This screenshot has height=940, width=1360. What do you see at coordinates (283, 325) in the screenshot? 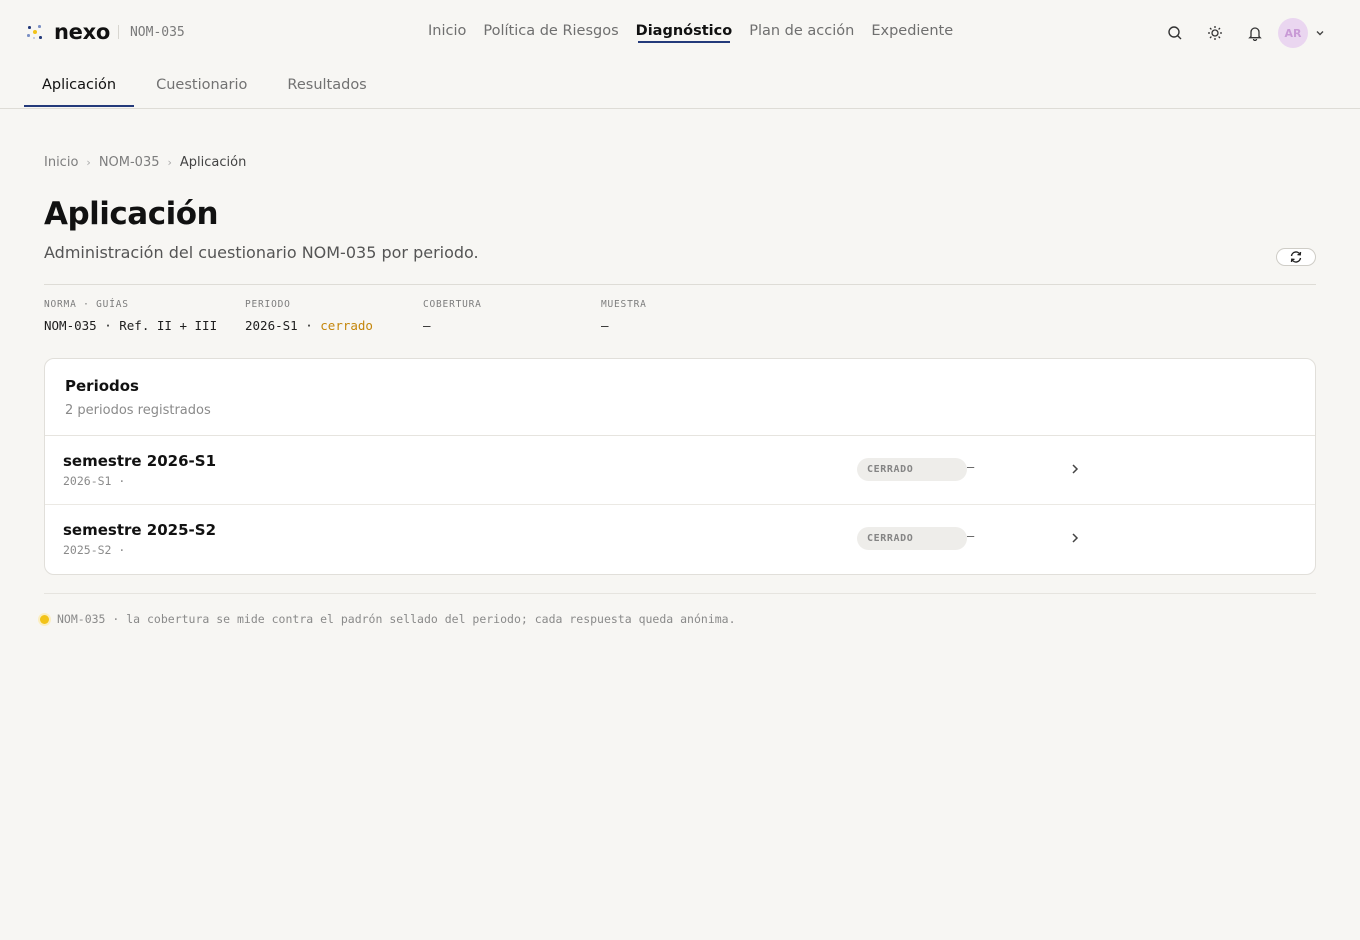
I see `stat-period-value: 2026-S1 ·` at bounding box center [283, 325].